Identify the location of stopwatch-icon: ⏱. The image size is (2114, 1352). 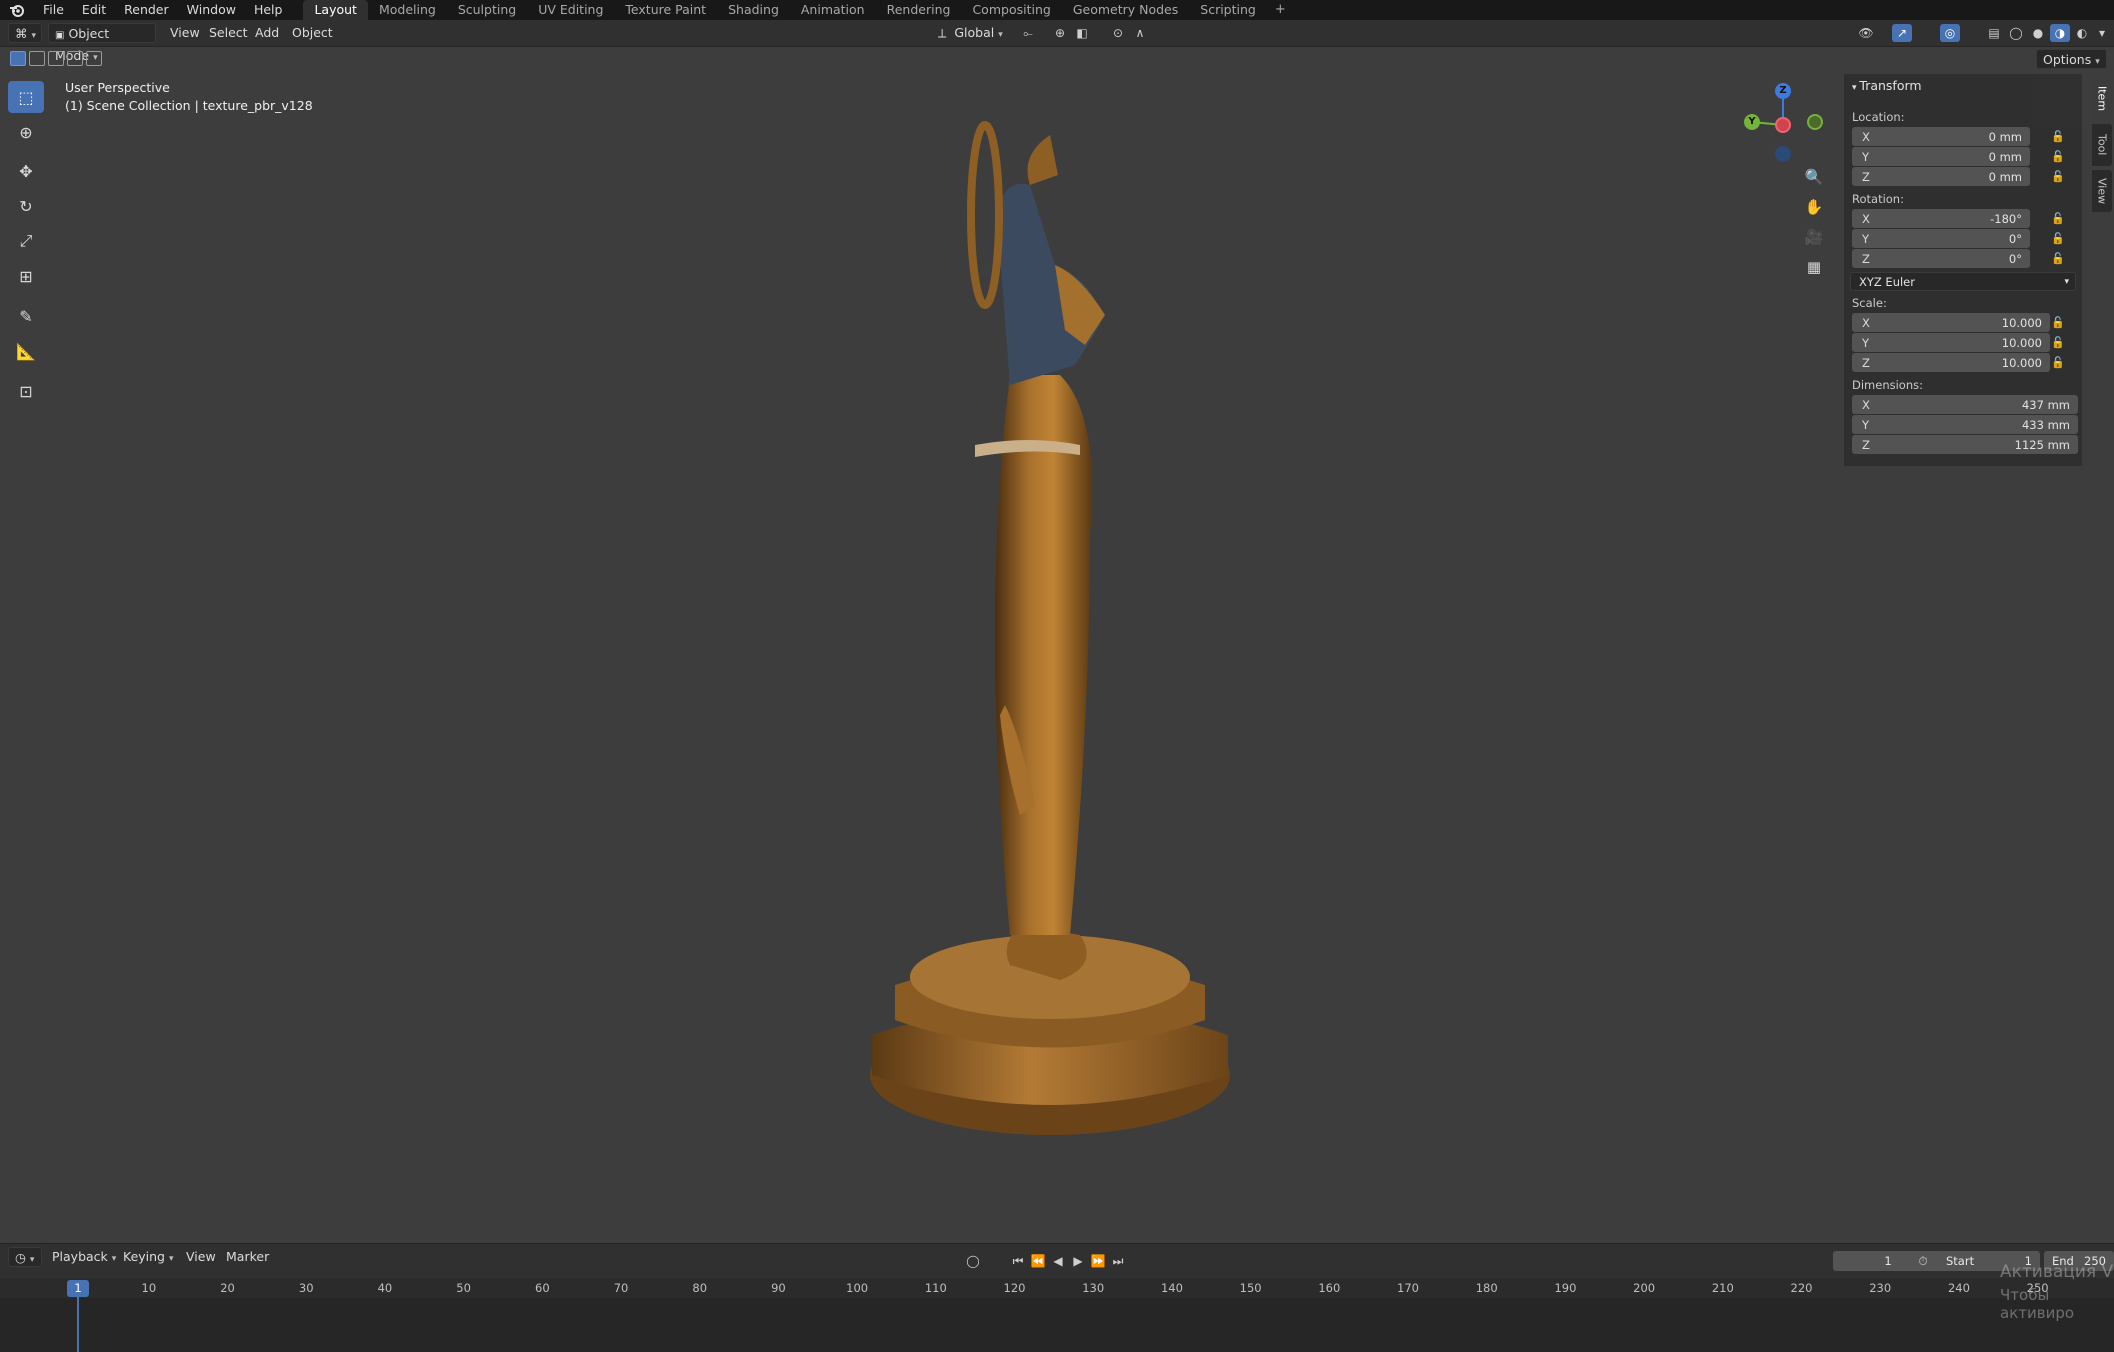
(1923, 1261).